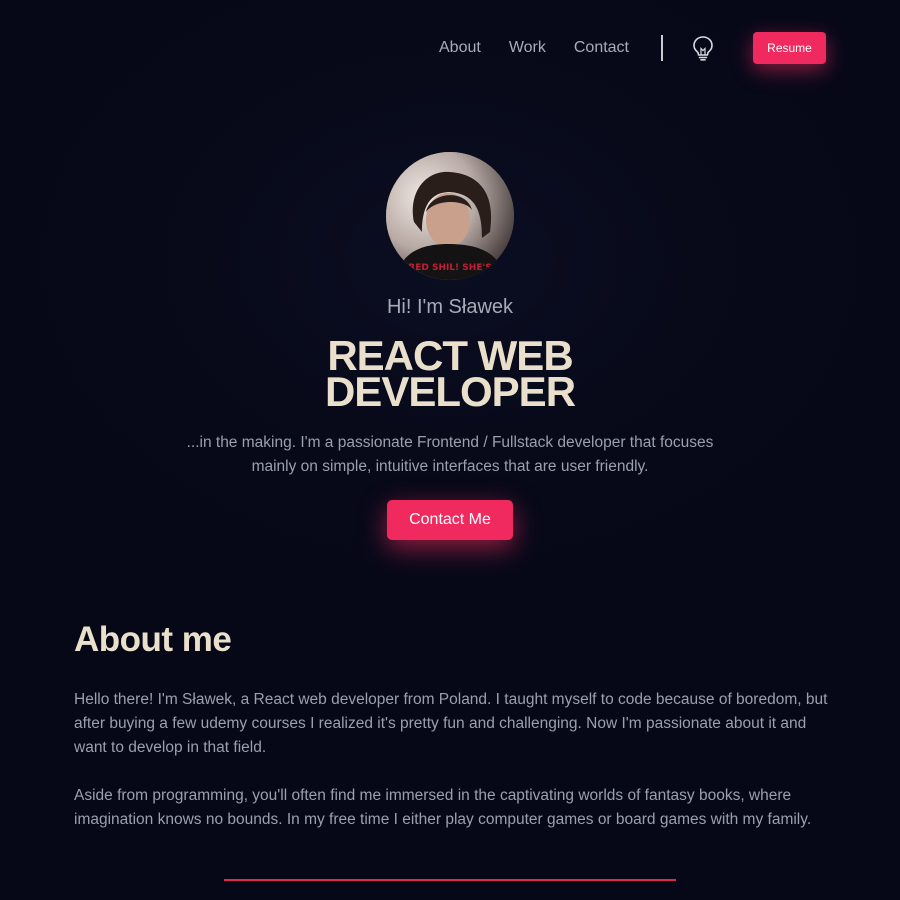 Image resolution: width=900 pixels, height=900 pixels. I want to click on nav-divider, so click(662, 48).